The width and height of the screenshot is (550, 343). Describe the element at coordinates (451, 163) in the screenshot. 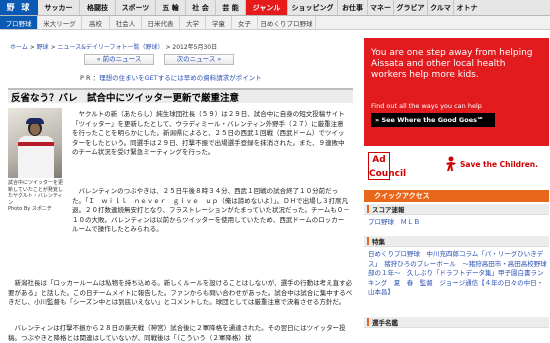

I see `save-the-children-icon` at that location.